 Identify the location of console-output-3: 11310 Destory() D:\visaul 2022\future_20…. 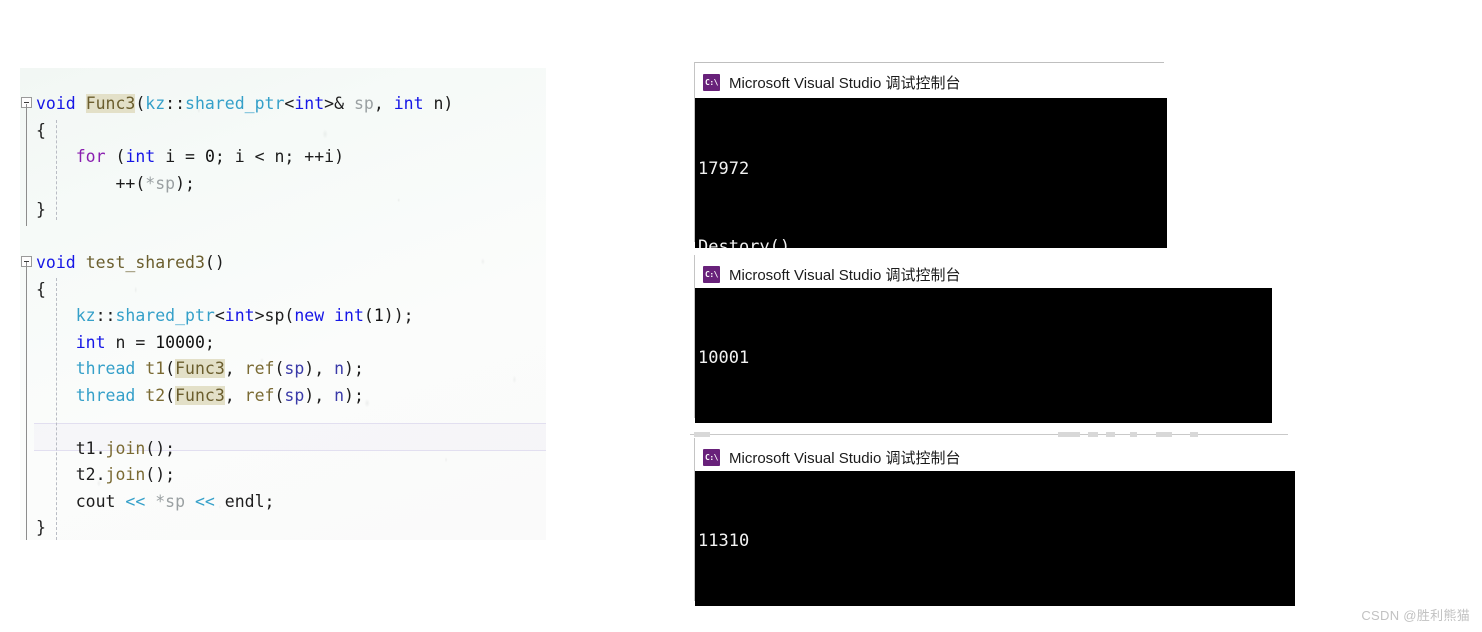
(995, 538).